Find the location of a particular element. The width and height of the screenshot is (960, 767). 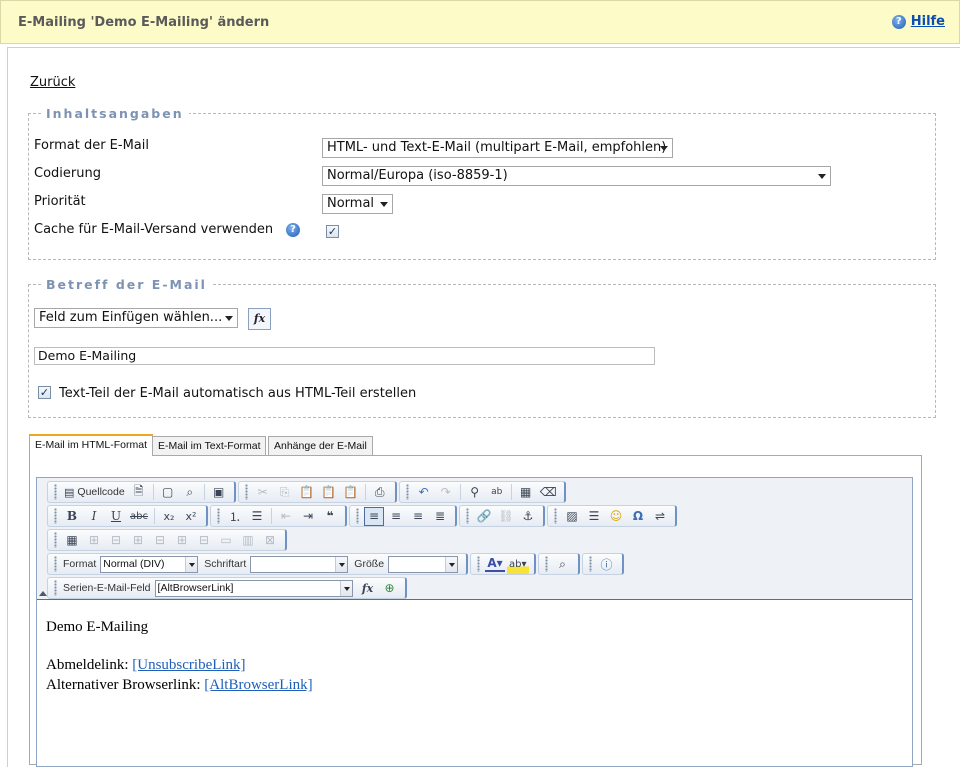

print-icon: ⎙ is located at coordinates (380, 492).